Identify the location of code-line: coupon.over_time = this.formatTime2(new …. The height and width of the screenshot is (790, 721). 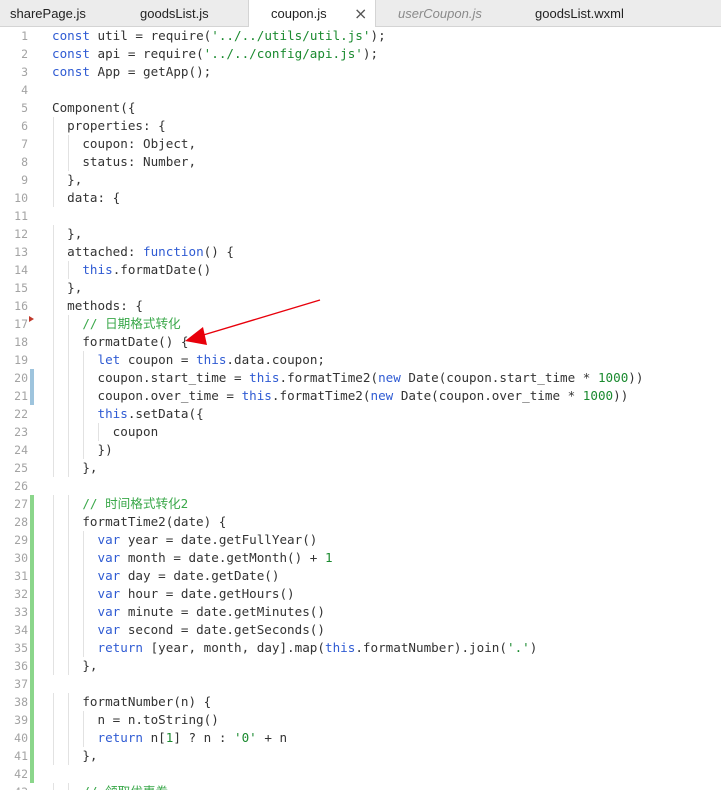
(340, 396).